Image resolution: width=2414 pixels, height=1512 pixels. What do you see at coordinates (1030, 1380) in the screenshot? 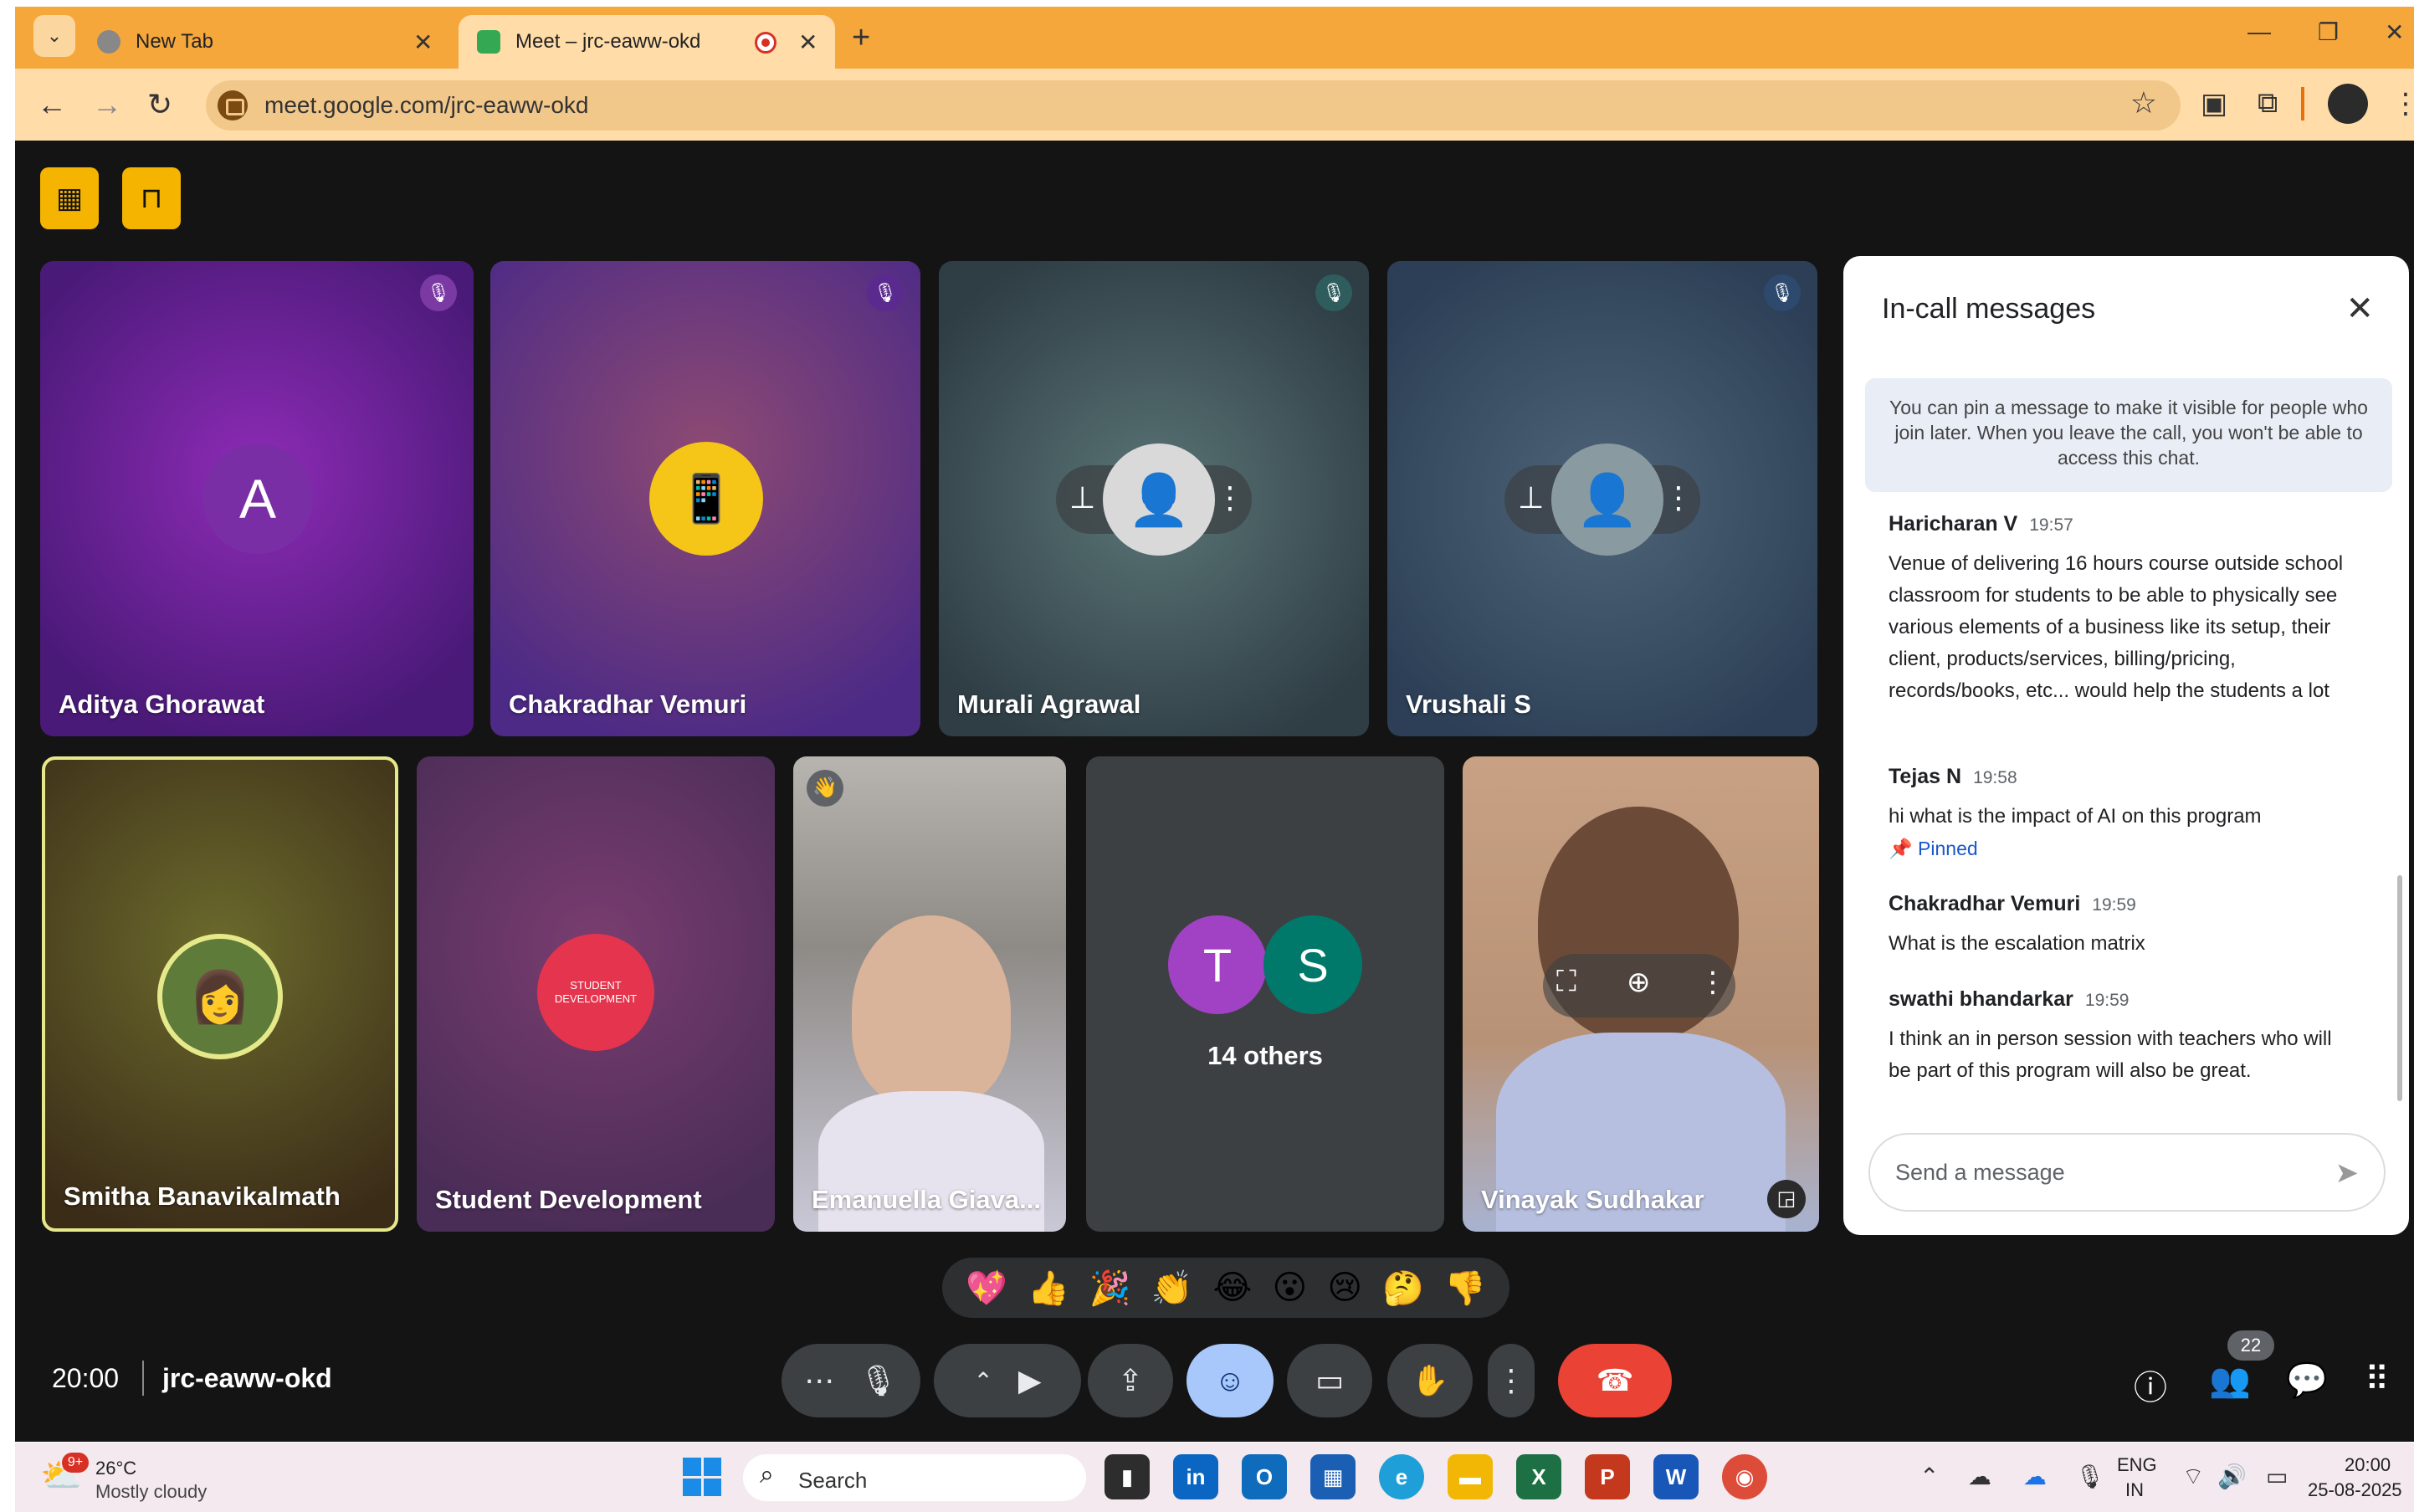
I see `camera-icon: ▶` at bounding box center [1030, 1380].